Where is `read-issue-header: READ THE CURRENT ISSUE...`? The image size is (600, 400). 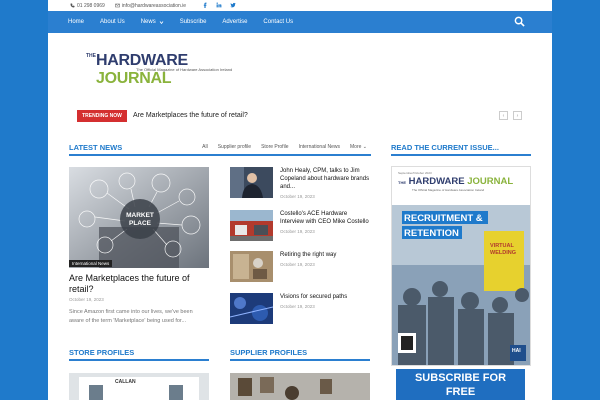 read-issue-header: READ THE CURRENT ISSUE... is located at coordinates (461, 149).